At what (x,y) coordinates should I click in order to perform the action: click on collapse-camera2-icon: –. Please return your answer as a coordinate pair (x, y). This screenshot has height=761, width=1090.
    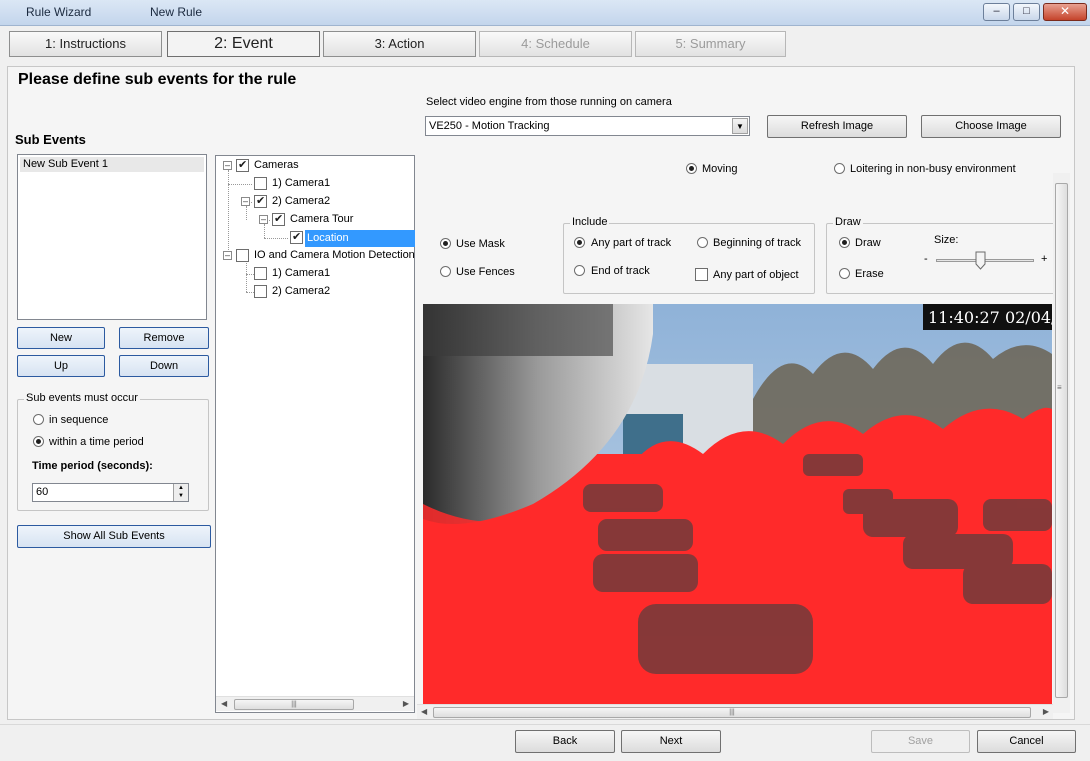
    Looking at the image, I should click on (245, 201).